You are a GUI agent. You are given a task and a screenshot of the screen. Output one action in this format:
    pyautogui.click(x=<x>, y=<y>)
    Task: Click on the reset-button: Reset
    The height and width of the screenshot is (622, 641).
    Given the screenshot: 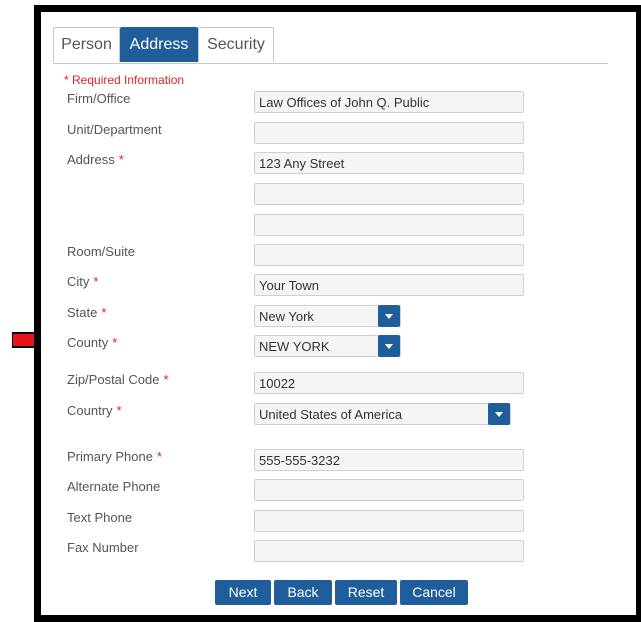 What is the action you would take?
    pyautogui.click(x=366, y=592)
    